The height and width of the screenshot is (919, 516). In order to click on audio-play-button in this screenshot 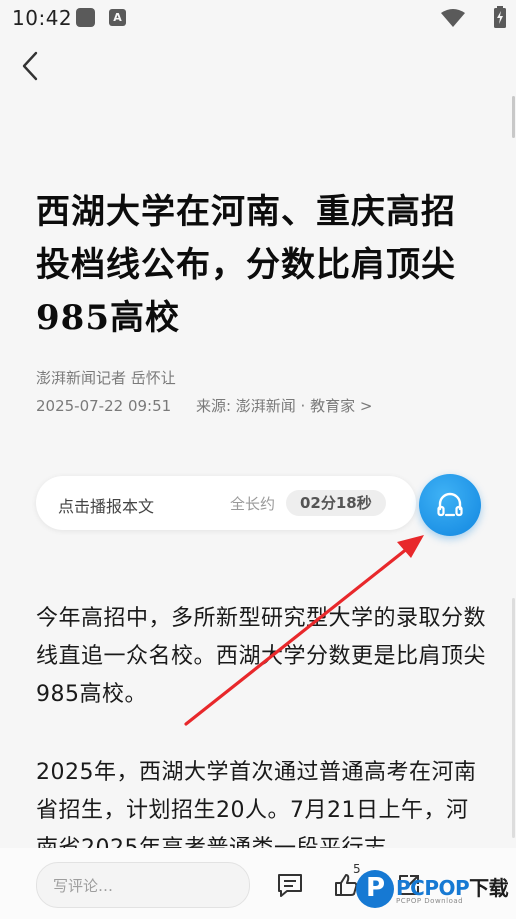, I will do `click(450, 505)`.